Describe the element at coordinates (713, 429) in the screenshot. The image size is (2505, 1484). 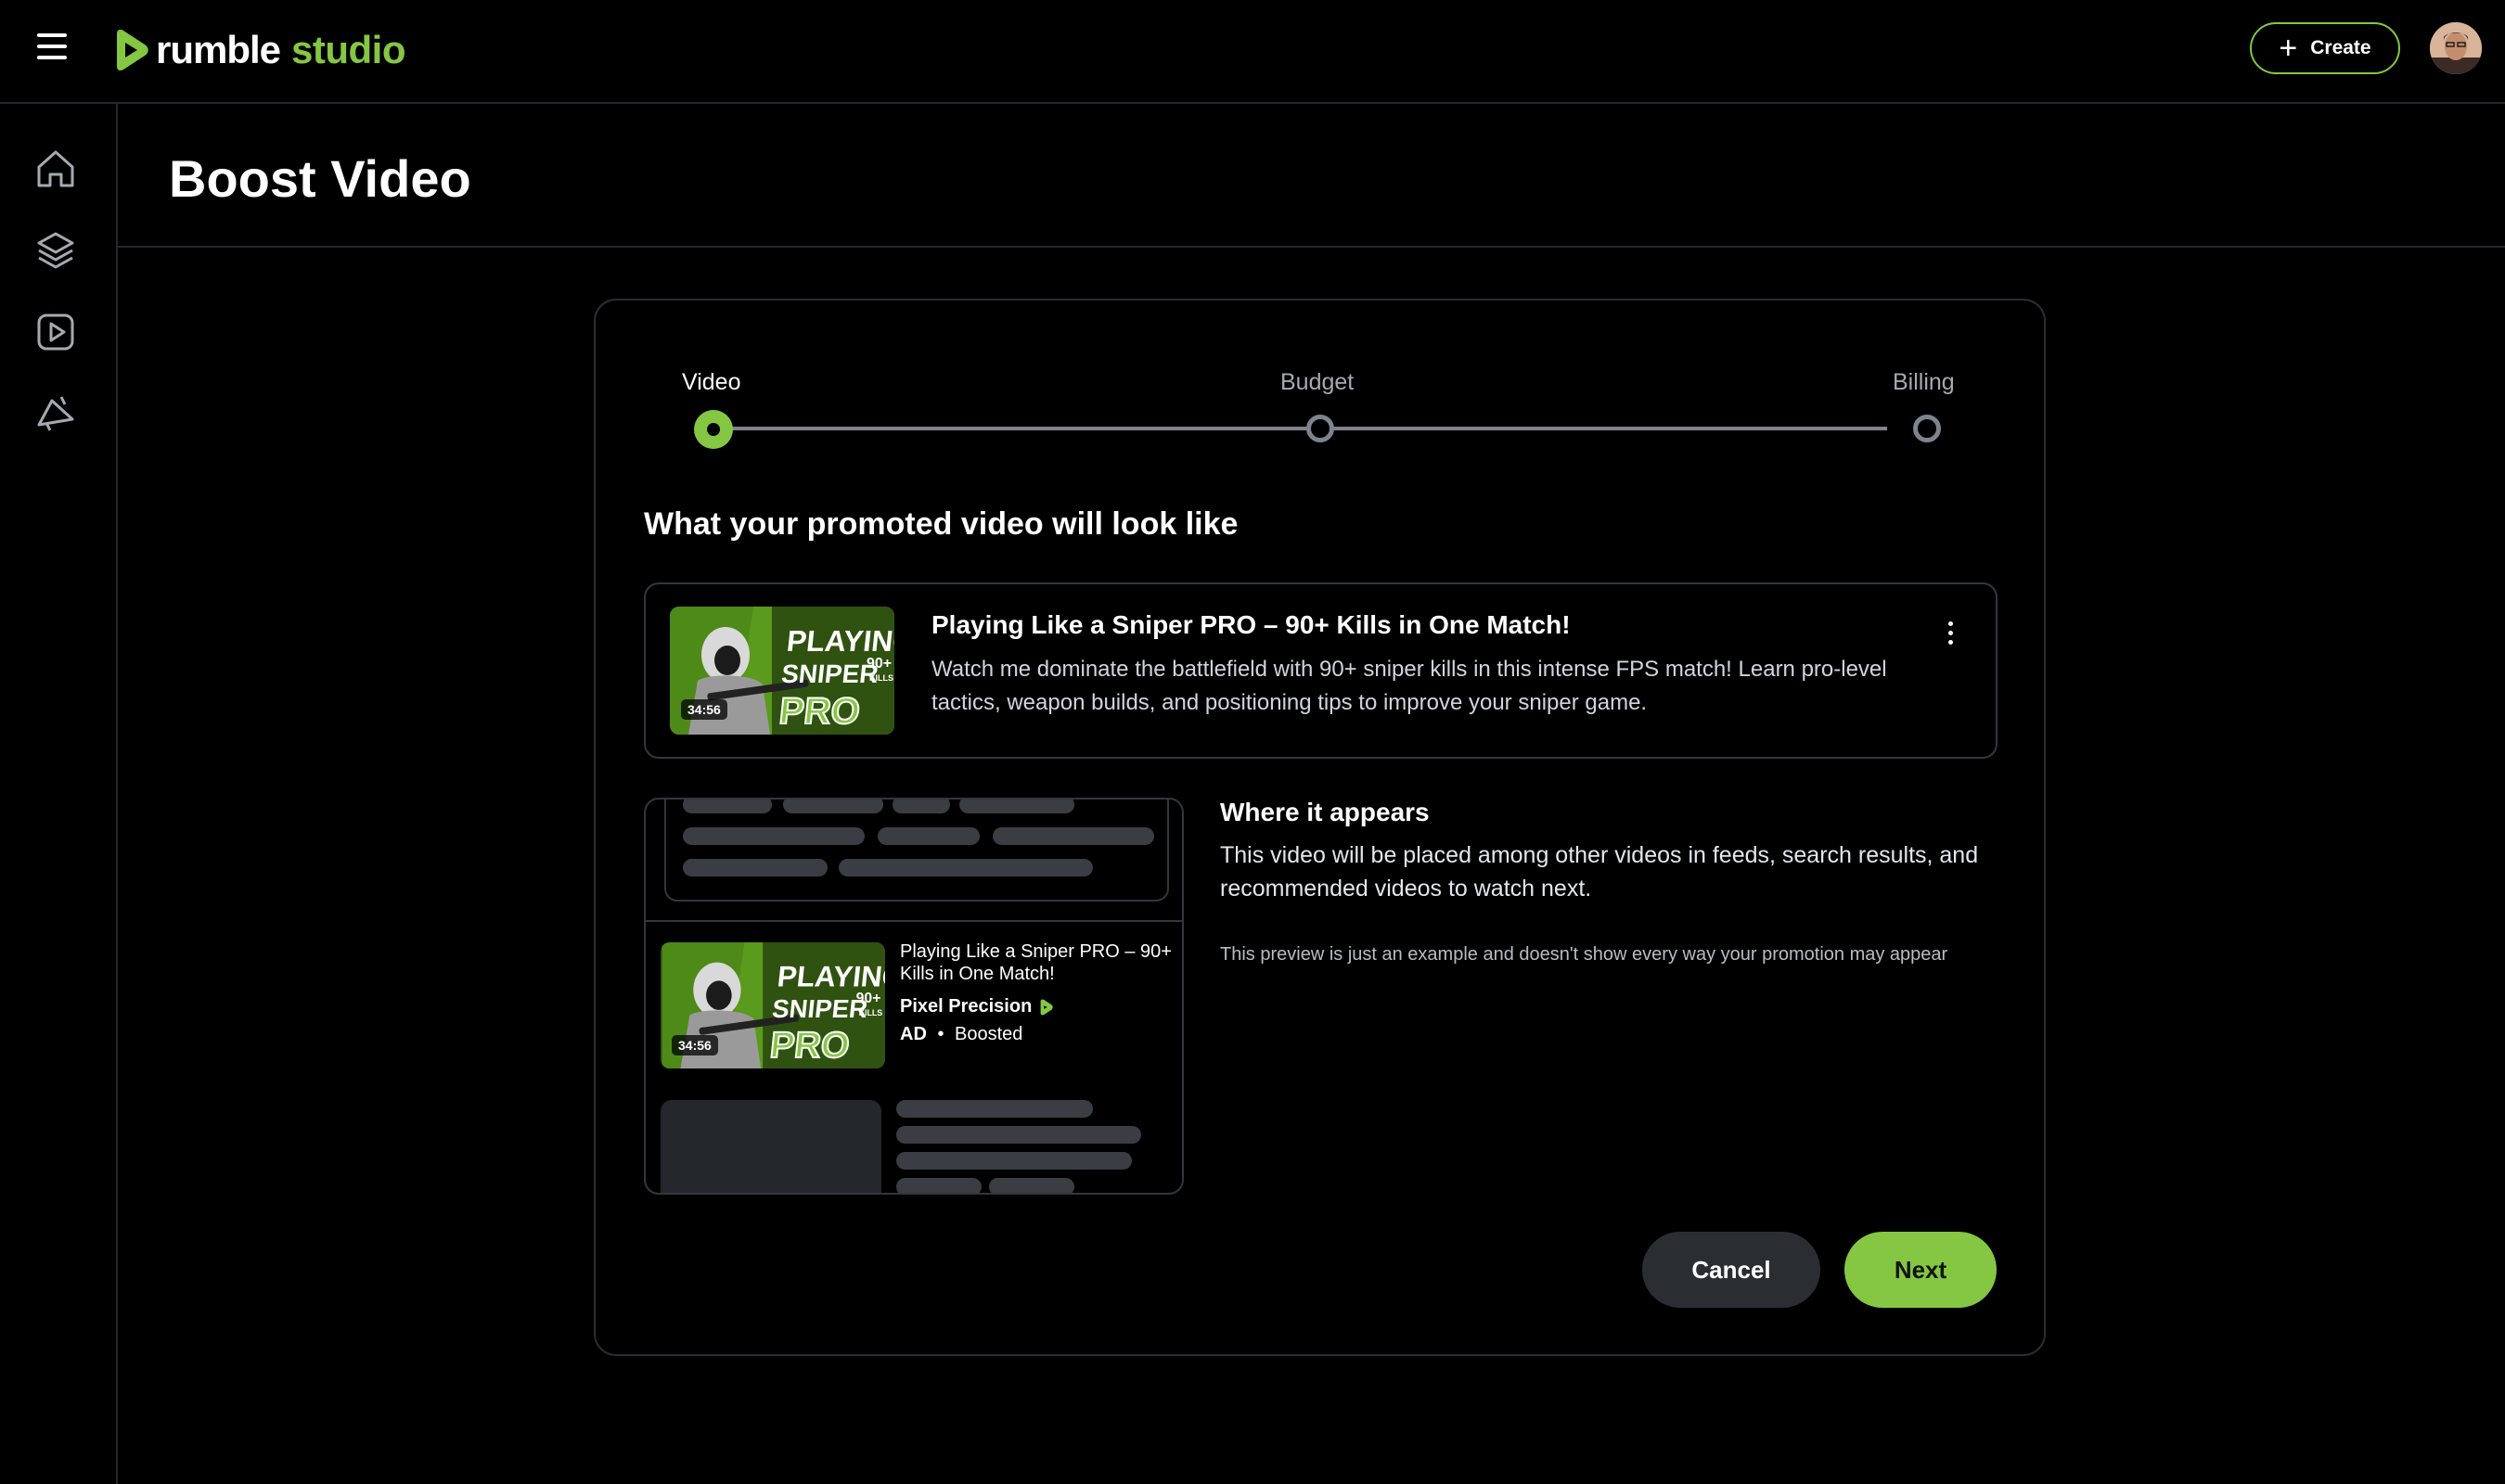
I see `step-dot-video` at that location.